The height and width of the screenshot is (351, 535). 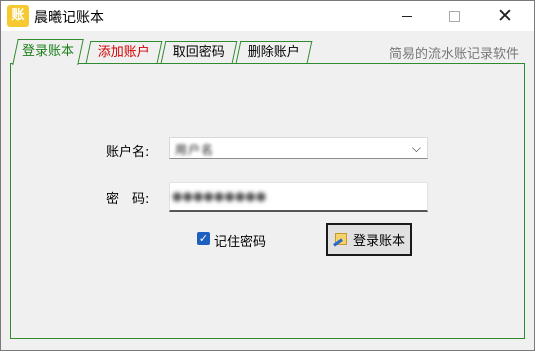 I want to click on login-button-label: 登录账本, so click(x=378, y=241).